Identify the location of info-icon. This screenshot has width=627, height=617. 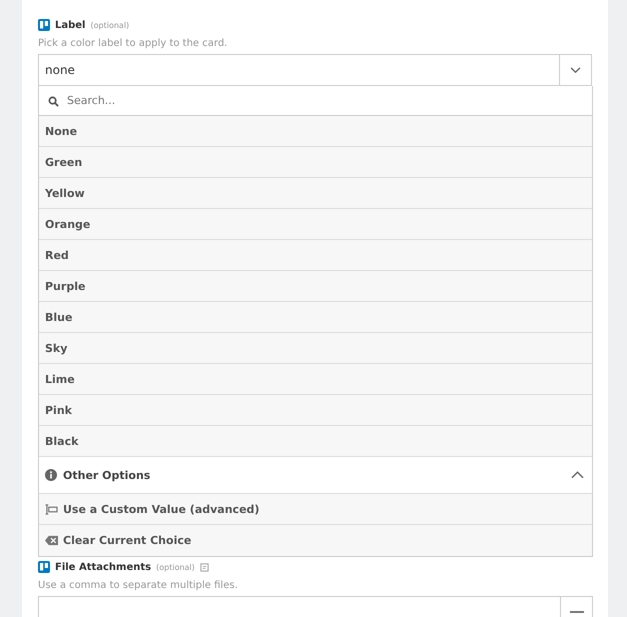
(51, 475).